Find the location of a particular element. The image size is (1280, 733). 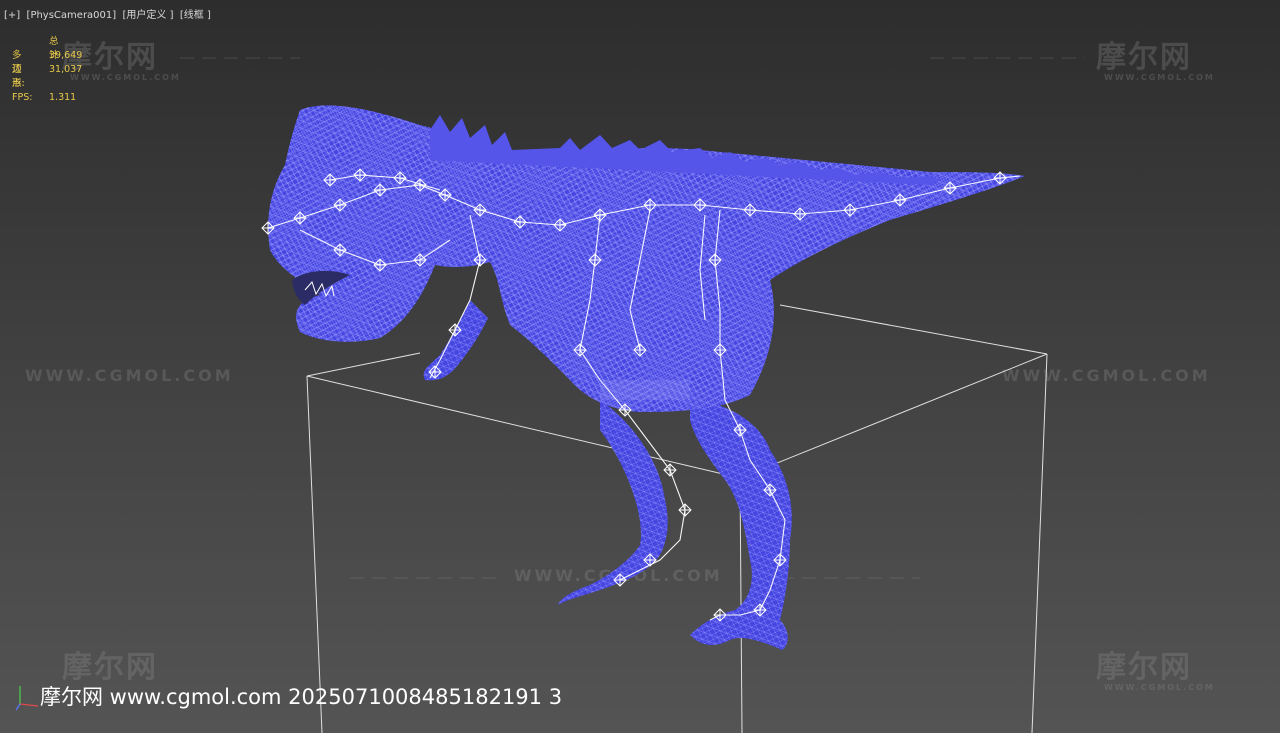

footer-caption: 摩尔网 www.cgmol.com 2025071008485182191 3 is located at coordinates (301, 697).